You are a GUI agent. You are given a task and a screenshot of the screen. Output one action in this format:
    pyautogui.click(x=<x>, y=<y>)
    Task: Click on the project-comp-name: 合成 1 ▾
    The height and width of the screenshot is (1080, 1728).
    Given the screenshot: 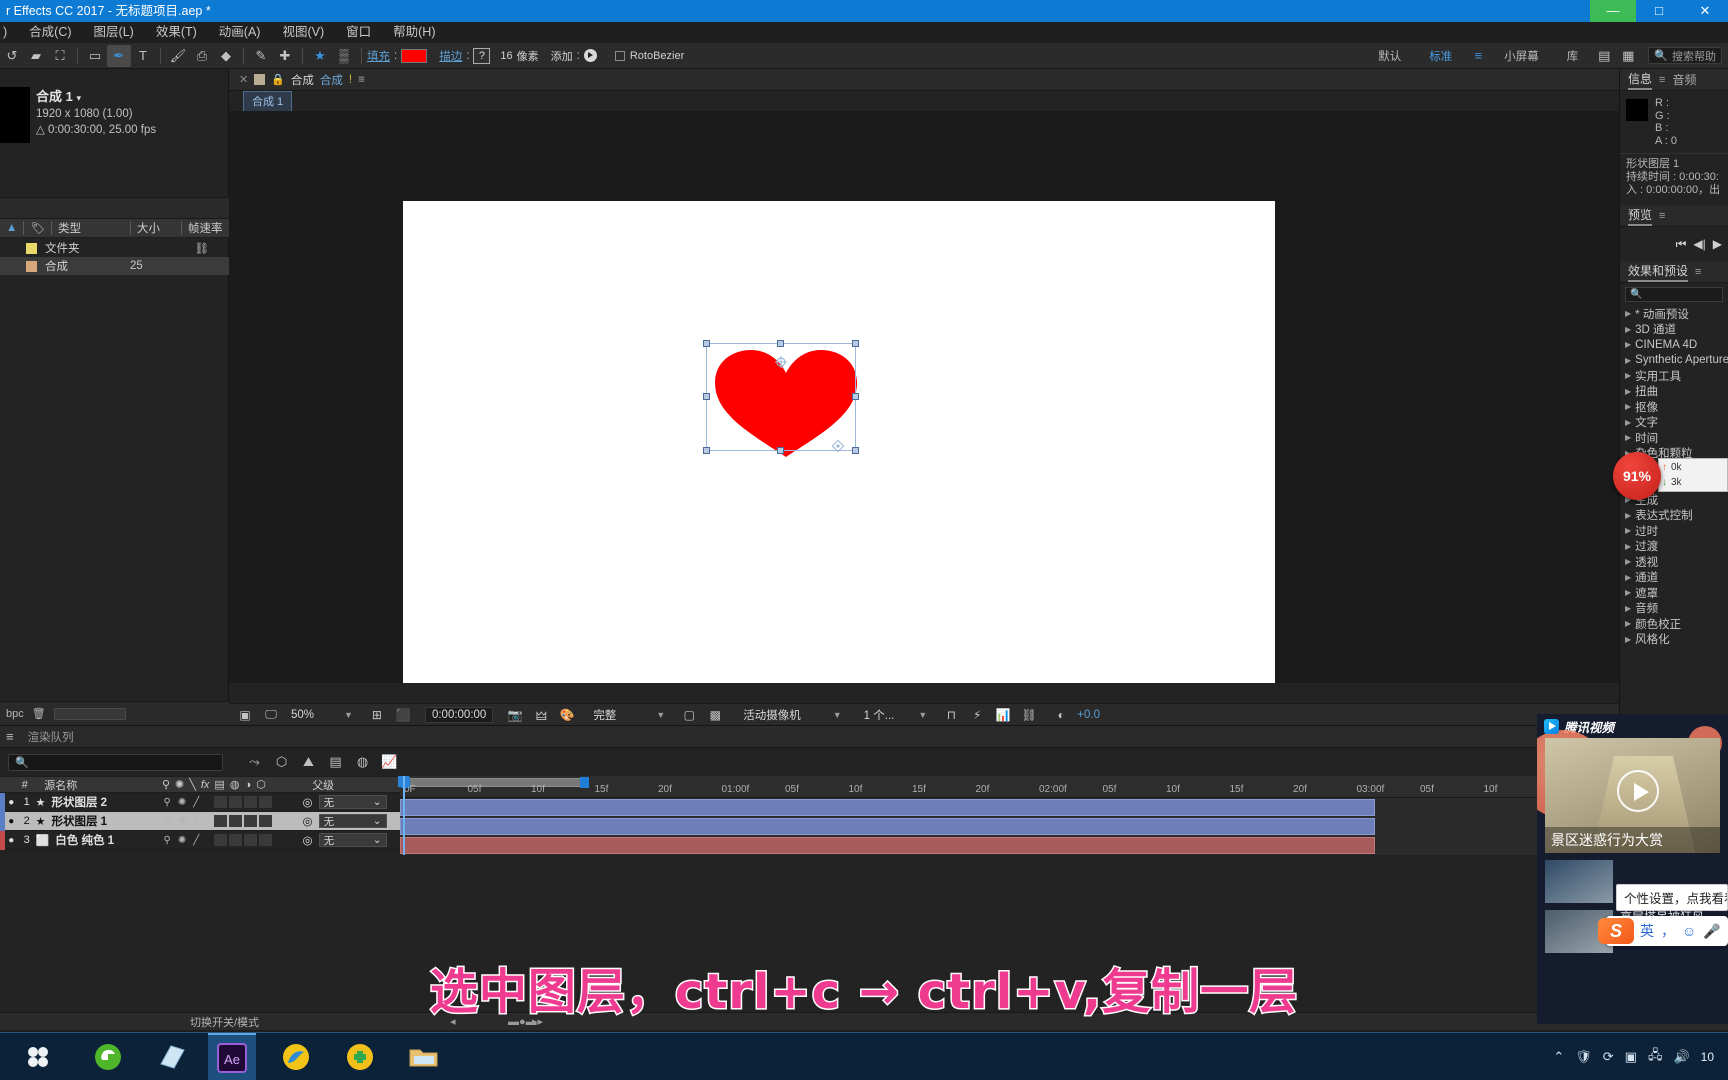 What is the action you would take?
    pyautogui.click(x=96, y=97)
    